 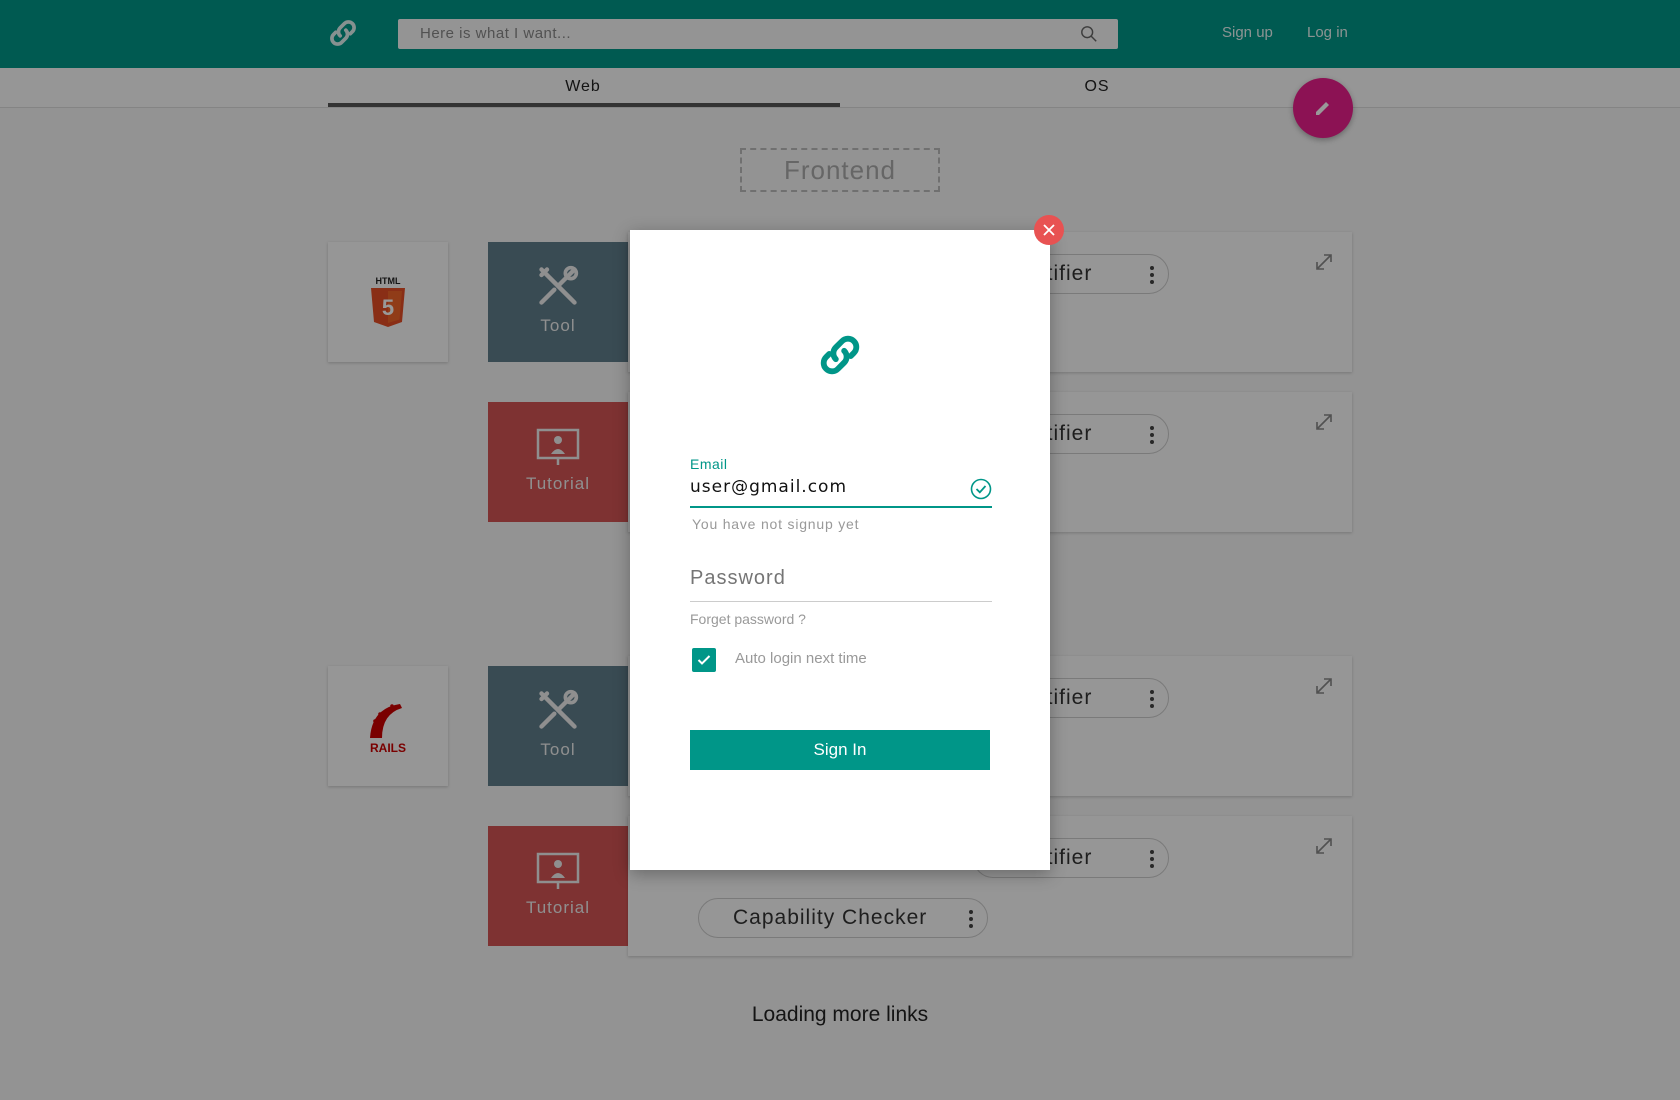 I want to click on auto-login-label: Auto login next time, so click(x=801, y=658).